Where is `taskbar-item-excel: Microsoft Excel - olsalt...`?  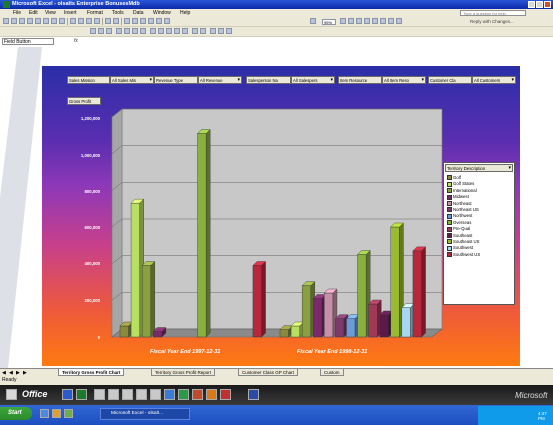
taskbar-item-excel: Microsoft Excel - olsalt... is located at coordinates (145, 414).